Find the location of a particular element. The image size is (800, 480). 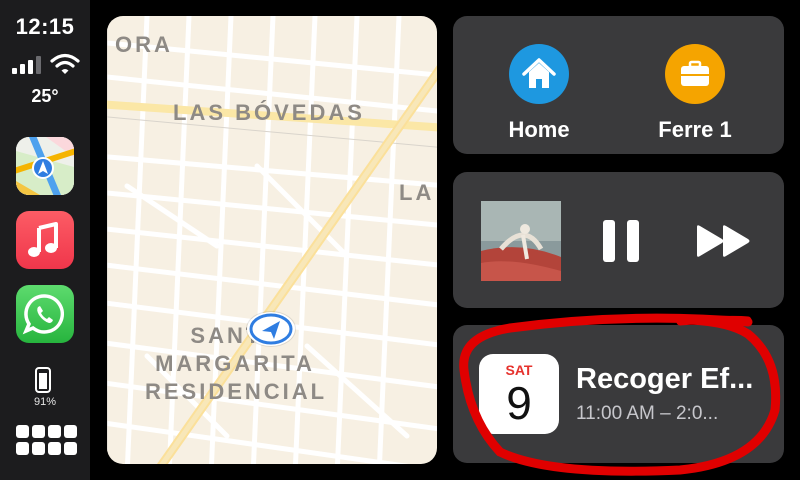

status-time: 12:15 is located at coordinates (45, 26).